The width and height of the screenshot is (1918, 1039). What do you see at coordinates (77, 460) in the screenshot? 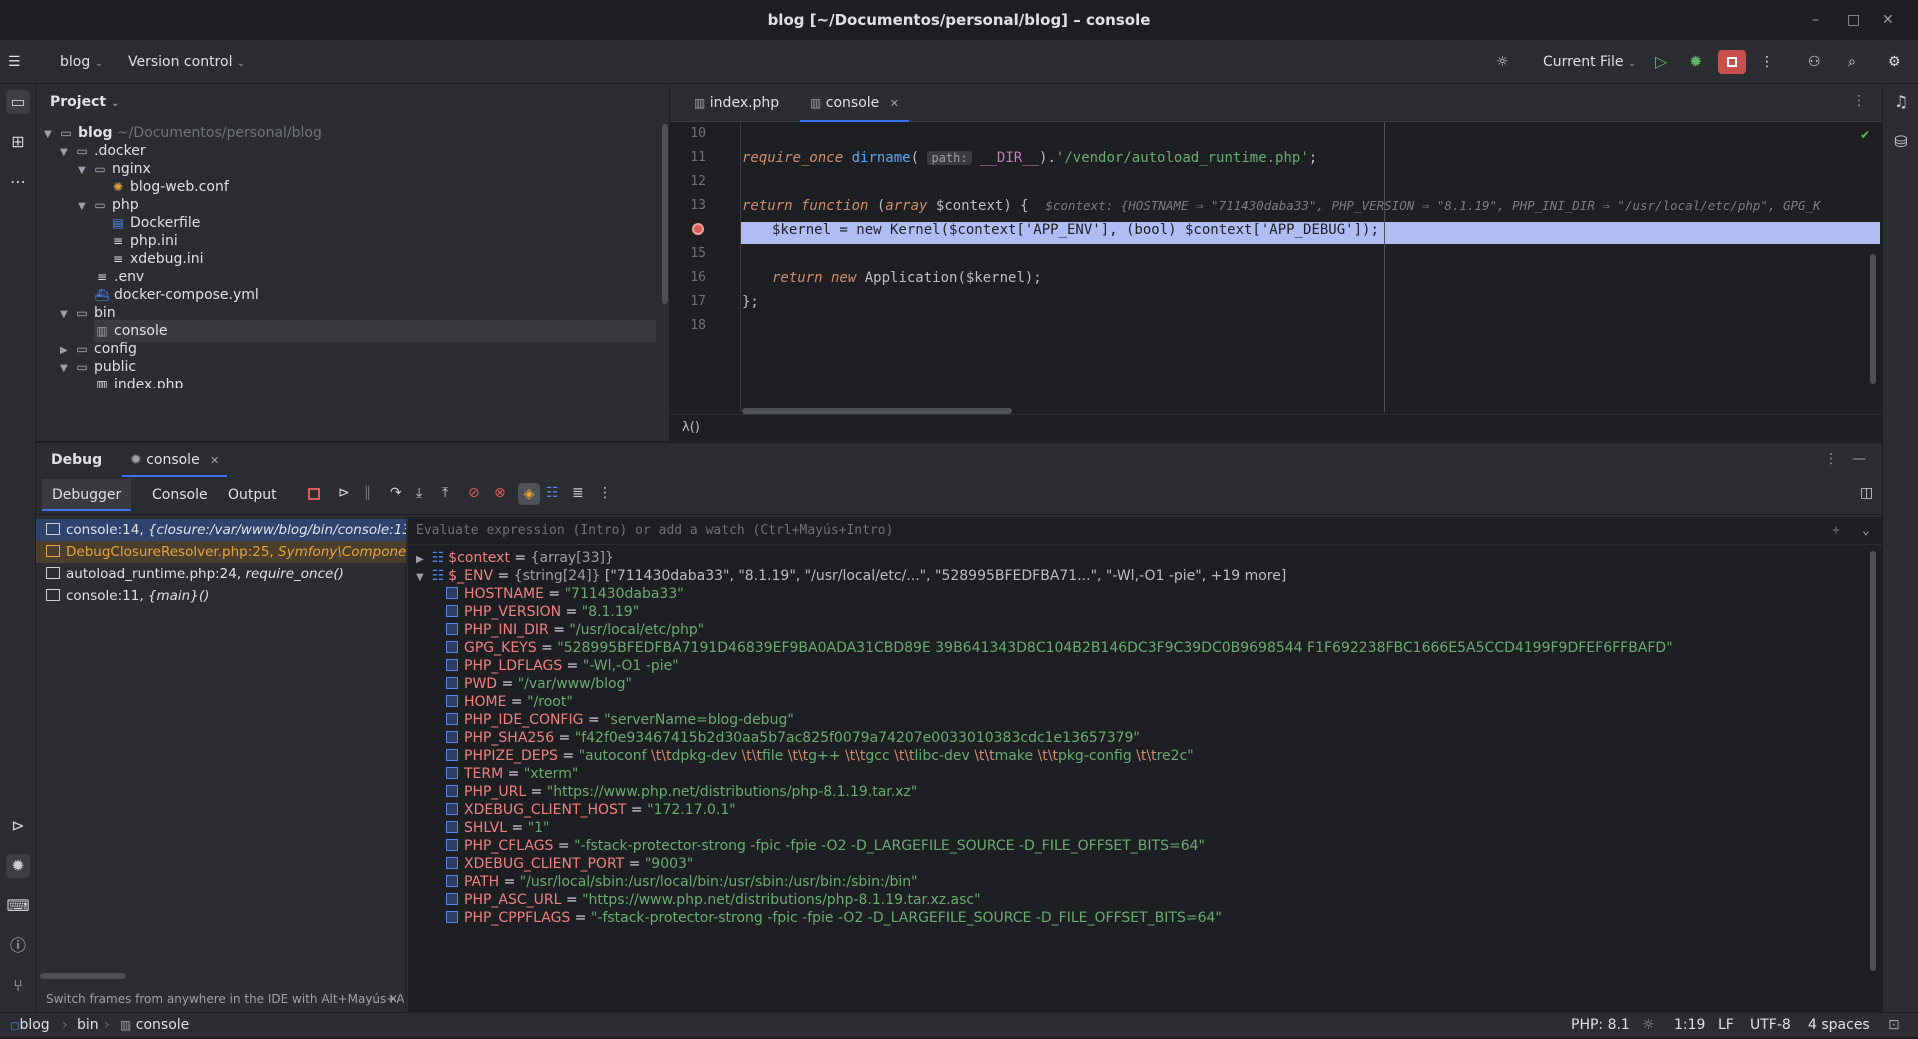
I see `debug-panel-title: Debug` at bounding box center [77, 460].